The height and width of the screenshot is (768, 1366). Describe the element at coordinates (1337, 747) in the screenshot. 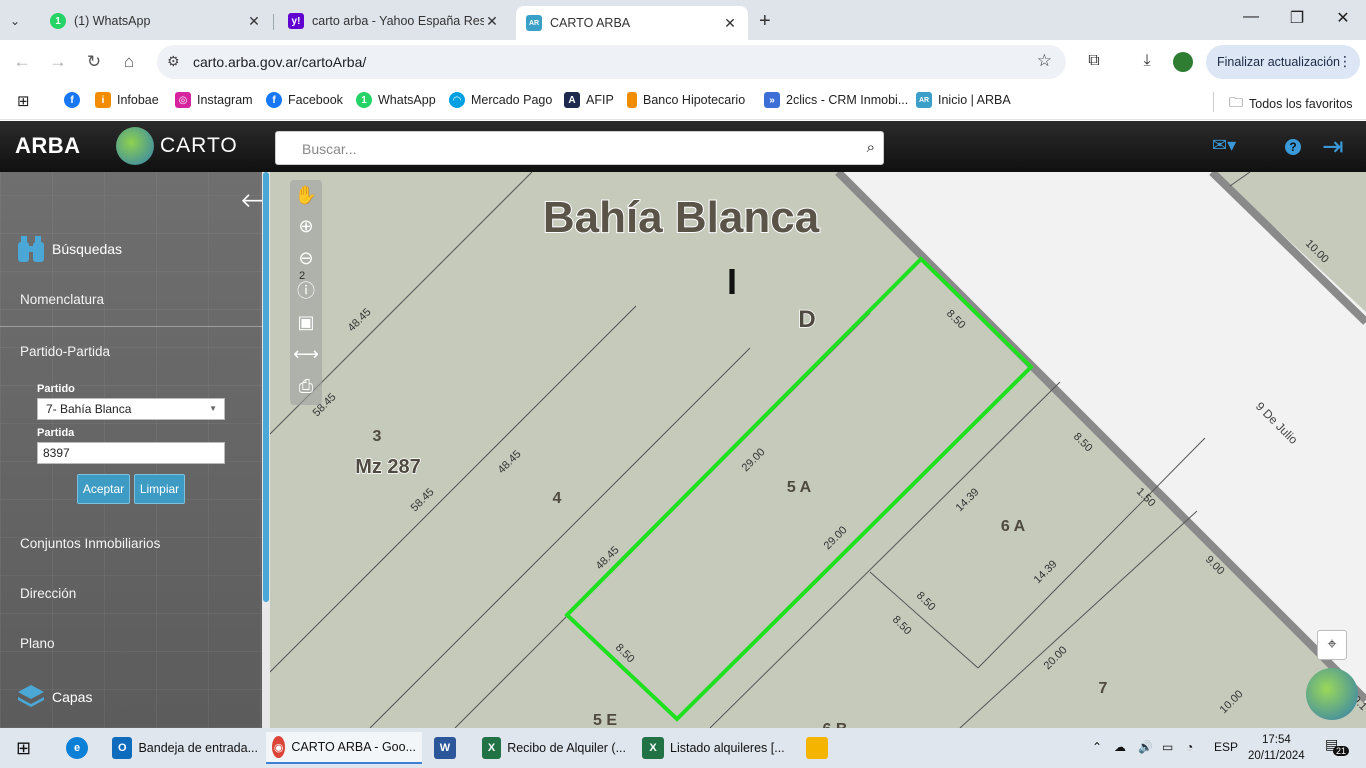

I see `notifications-icon: ▤ 21` at that location.